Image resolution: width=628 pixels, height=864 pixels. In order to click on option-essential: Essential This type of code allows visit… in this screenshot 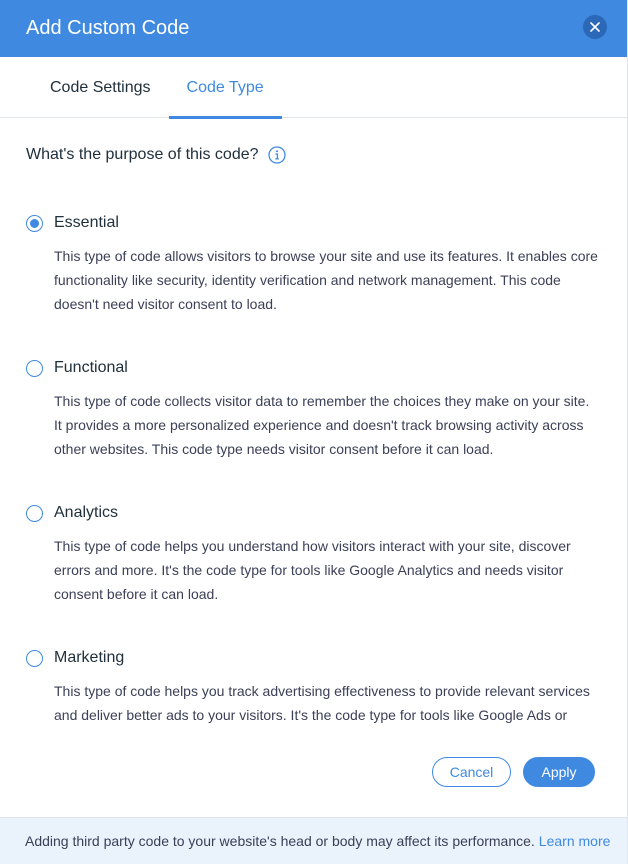, I will do `click(313, 264)`.